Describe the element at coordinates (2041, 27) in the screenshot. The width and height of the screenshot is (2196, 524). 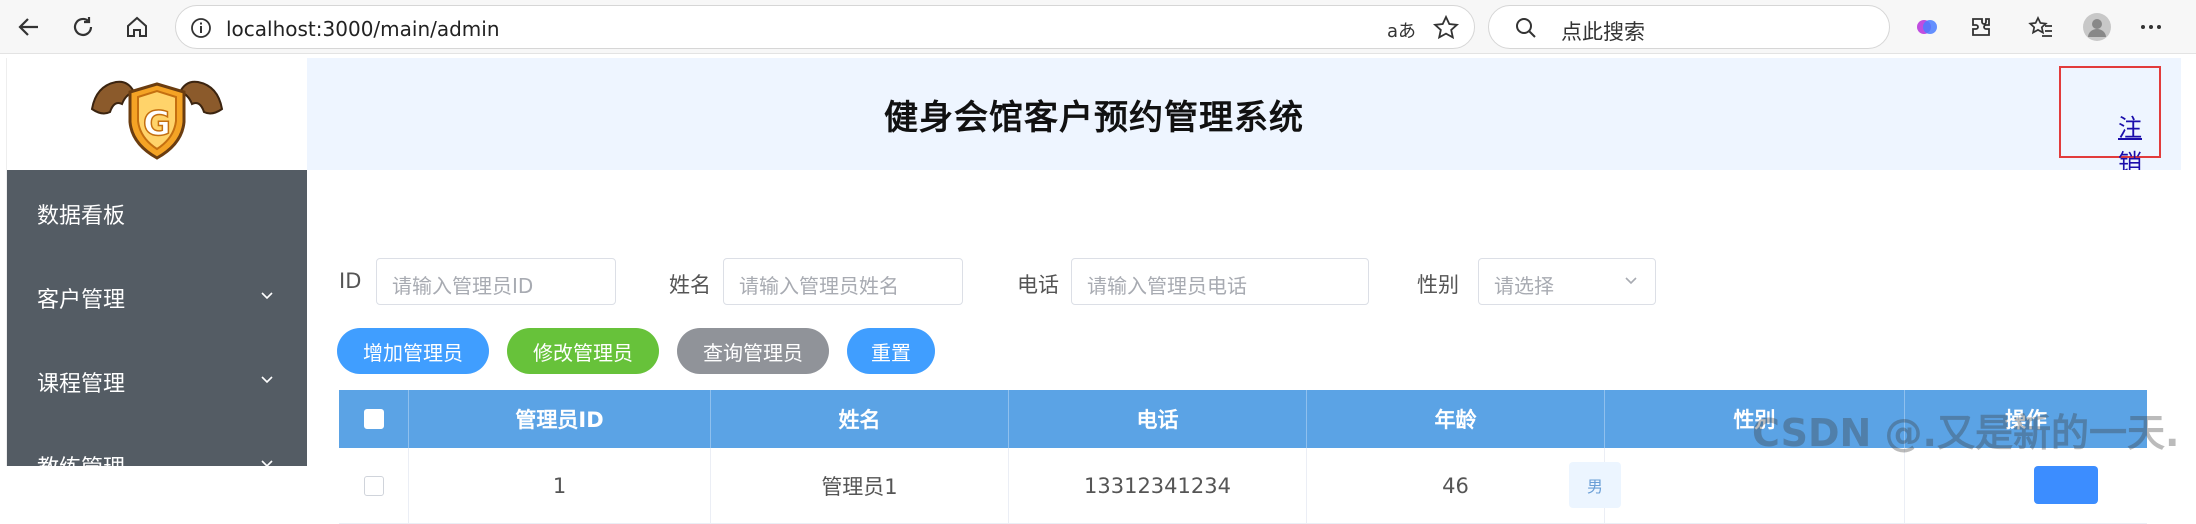
I see `favorites-icon` at that location.